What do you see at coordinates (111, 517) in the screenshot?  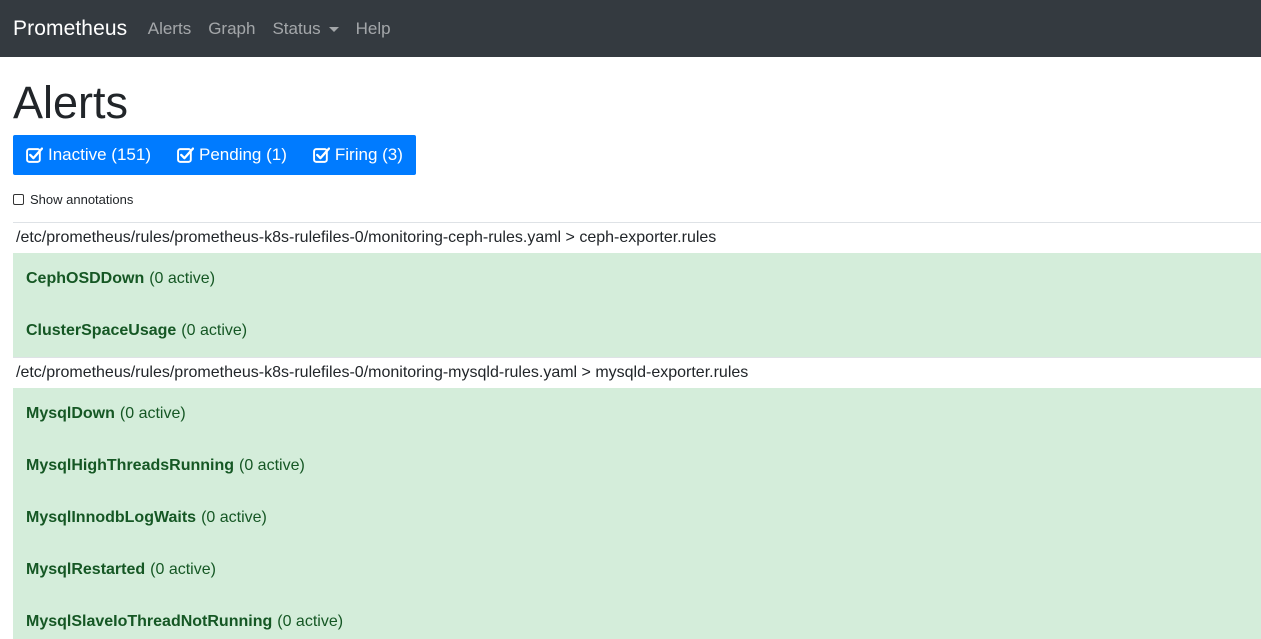 I see `rule-name: MysqlInnodbLogWaits` at bounding box center [111, 517].